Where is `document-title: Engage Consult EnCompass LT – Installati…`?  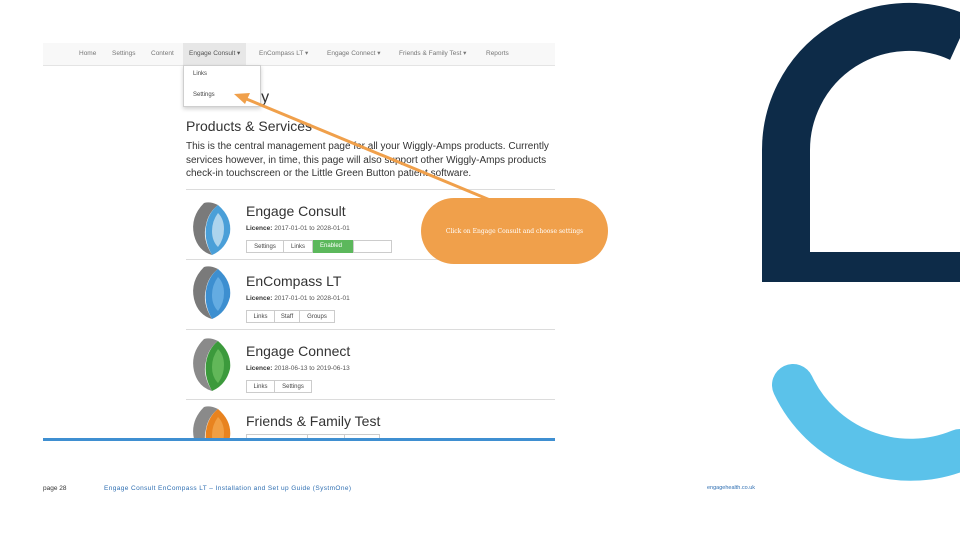 document-title: Engage Consult EnCompass LT – Installati… is located at coordinates (228, 488).